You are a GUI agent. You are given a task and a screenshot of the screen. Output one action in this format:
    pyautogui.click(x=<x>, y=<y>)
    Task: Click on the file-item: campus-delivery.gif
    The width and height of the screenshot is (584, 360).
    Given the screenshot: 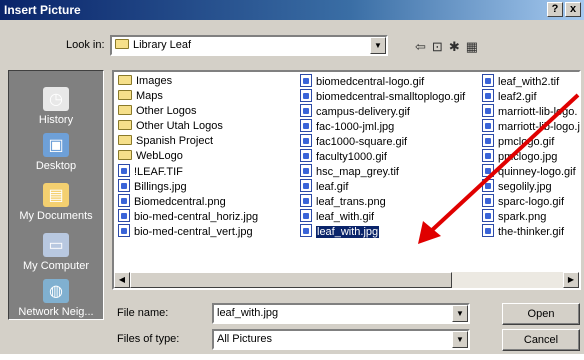 What is the action you would take?
    pyautogui.click(x=382, y=111)
    